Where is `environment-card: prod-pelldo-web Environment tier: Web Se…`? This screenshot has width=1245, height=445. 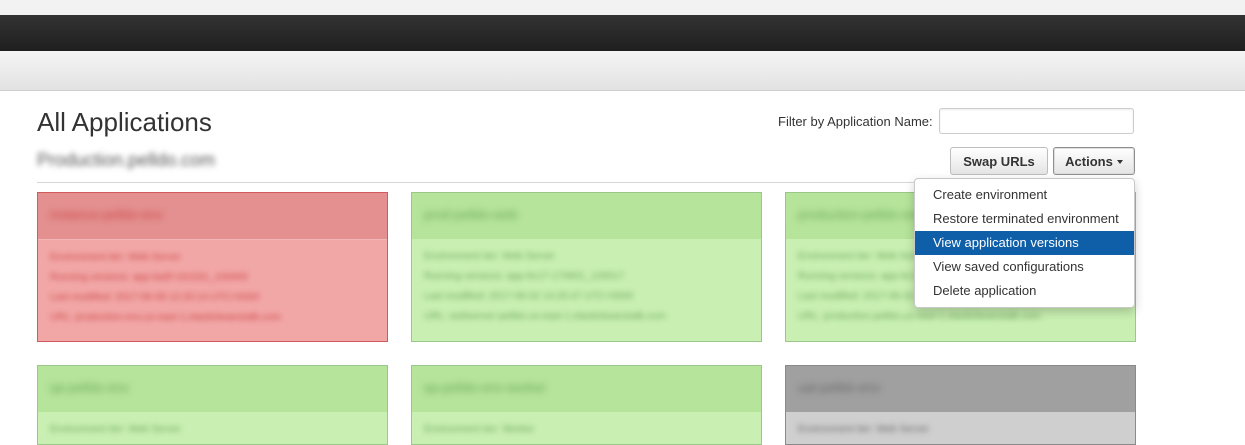 environment-card: prod-pelldo-web Environment tier: Web Se… is located at coordinates (586, 267).